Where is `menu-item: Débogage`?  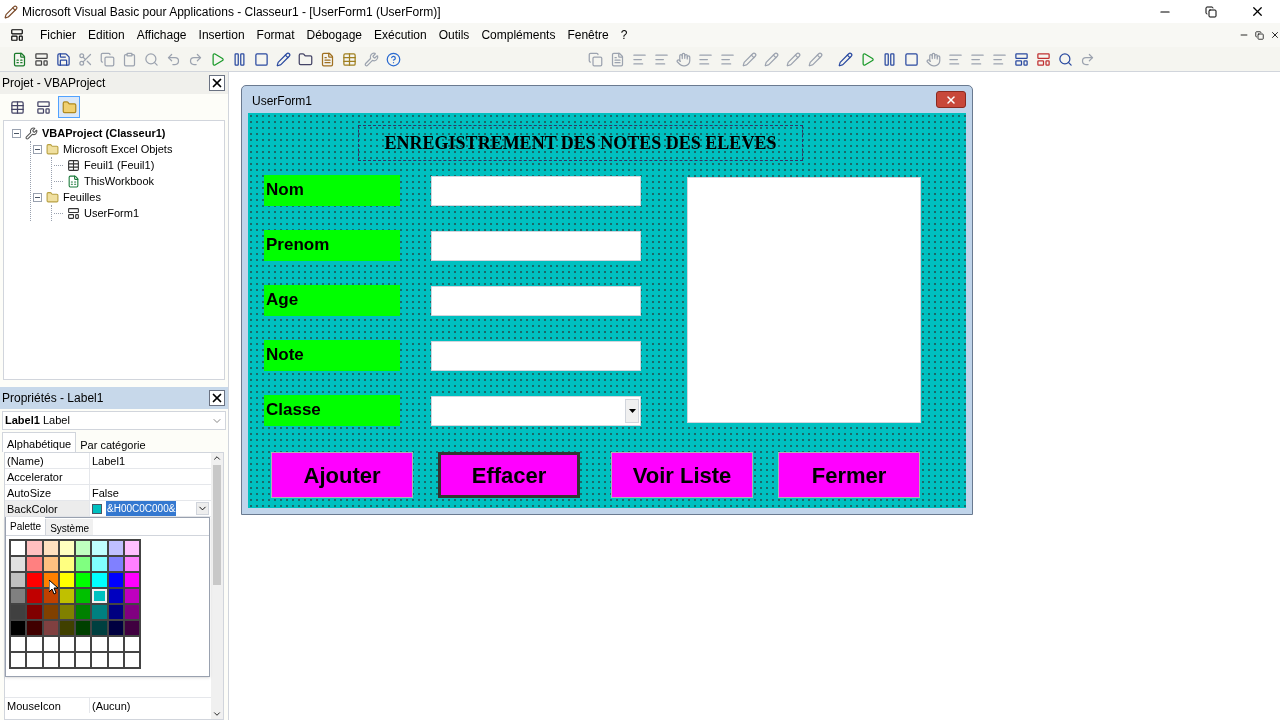
menu-item: Débogage is located at coordinates (334, 35).